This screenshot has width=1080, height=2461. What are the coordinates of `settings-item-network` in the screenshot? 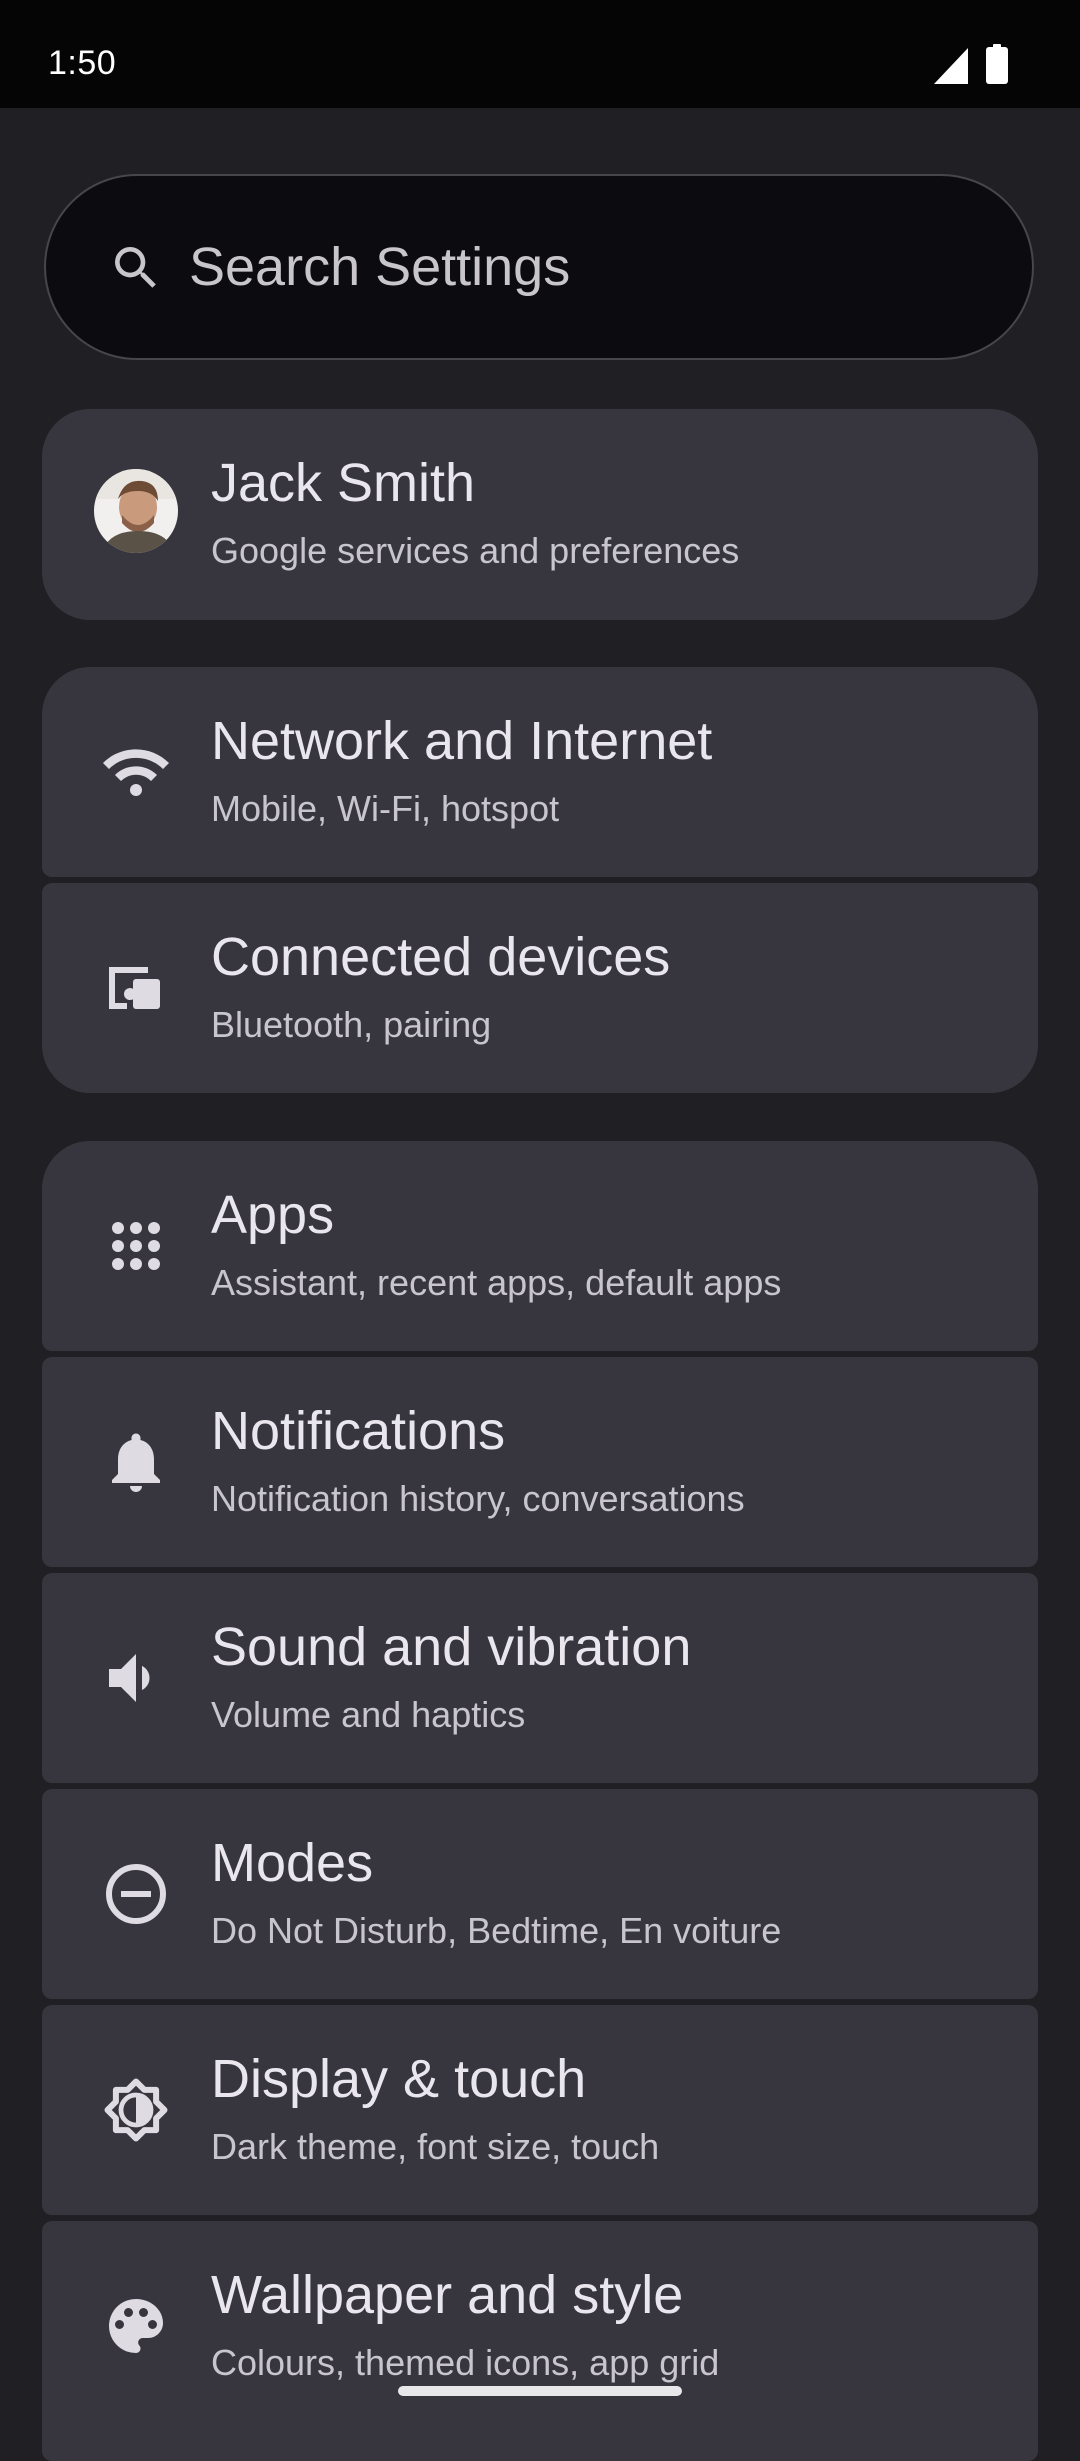 It's located at (540, 772).